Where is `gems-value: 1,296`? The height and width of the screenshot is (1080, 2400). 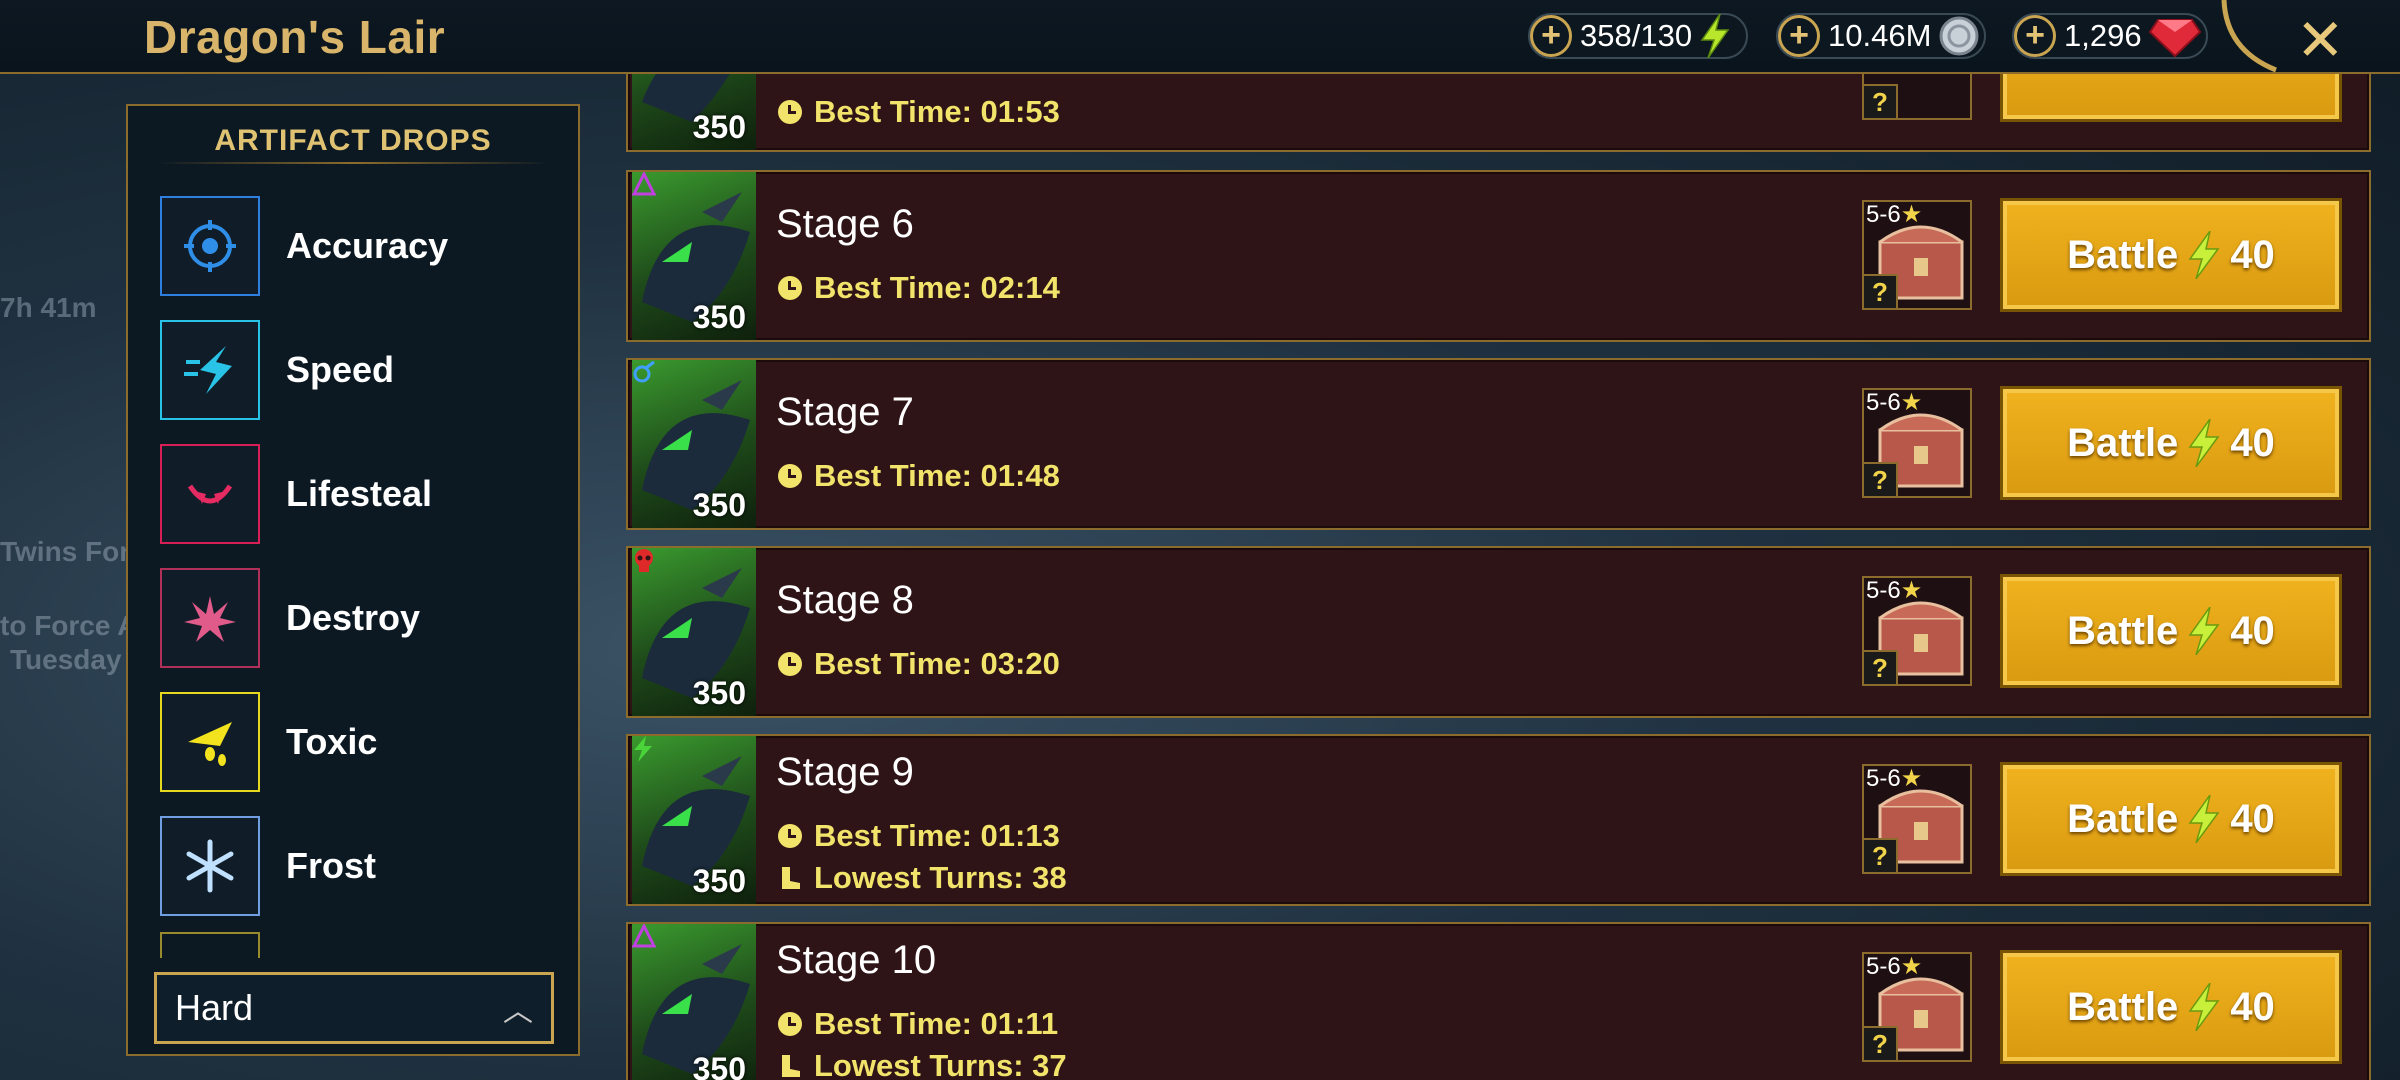 gems-value: 1,296 is located at coordinates (2103, 35).